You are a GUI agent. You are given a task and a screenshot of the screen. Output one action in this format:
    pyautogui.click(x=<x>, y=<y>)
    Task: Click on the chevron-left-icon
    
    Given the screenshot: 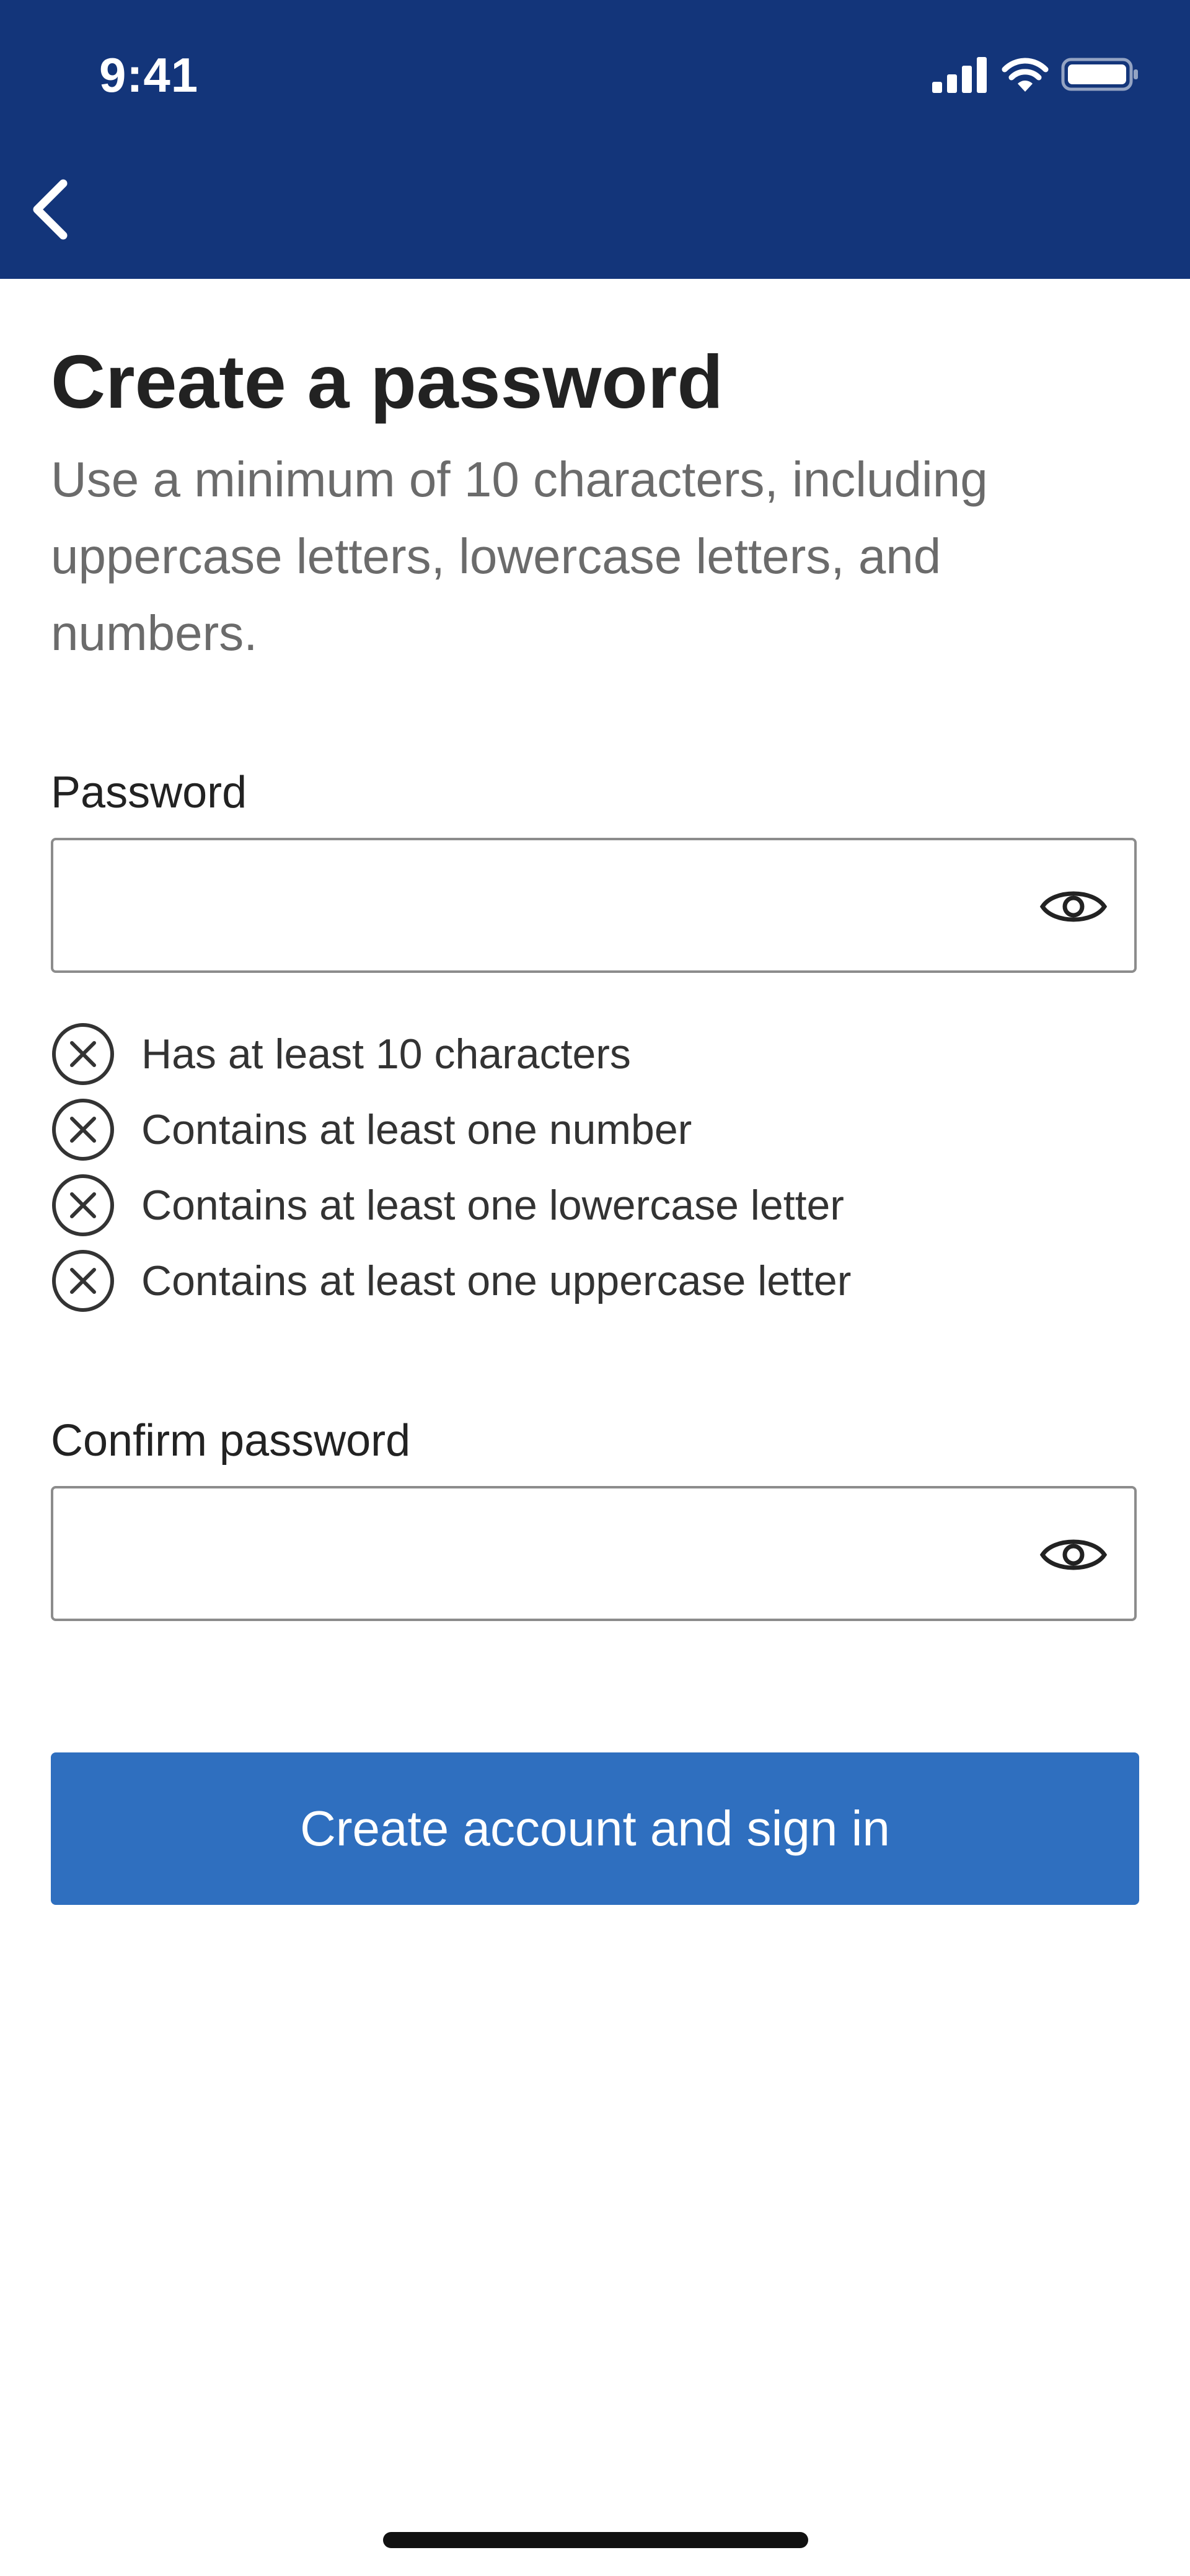 What is the action you would take?
    pyautogui.click(x=50, y=210)
    